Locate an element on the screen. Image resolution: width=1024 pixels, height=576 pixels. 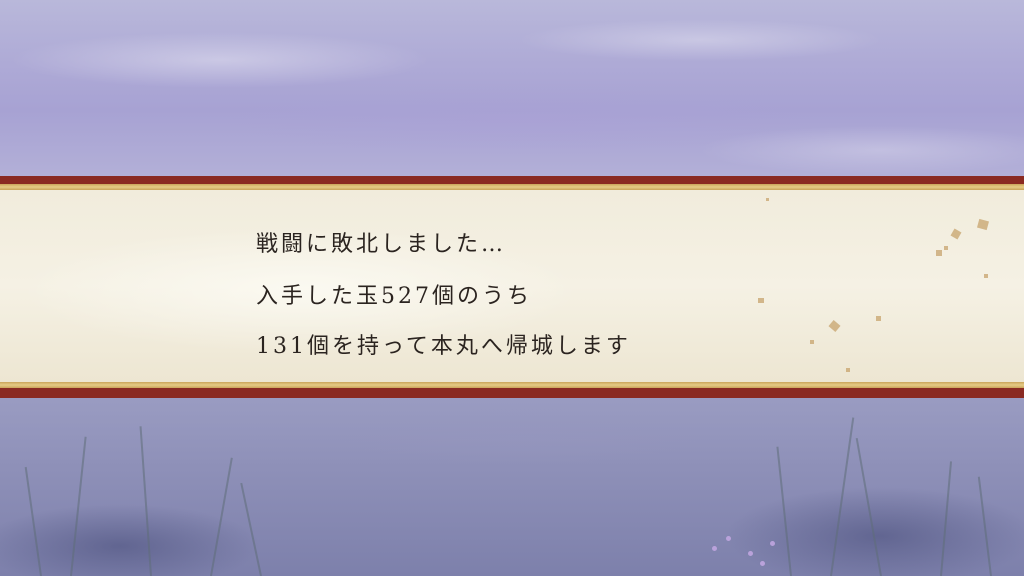
banner-bottom-border is located at coordinates (512, 390).